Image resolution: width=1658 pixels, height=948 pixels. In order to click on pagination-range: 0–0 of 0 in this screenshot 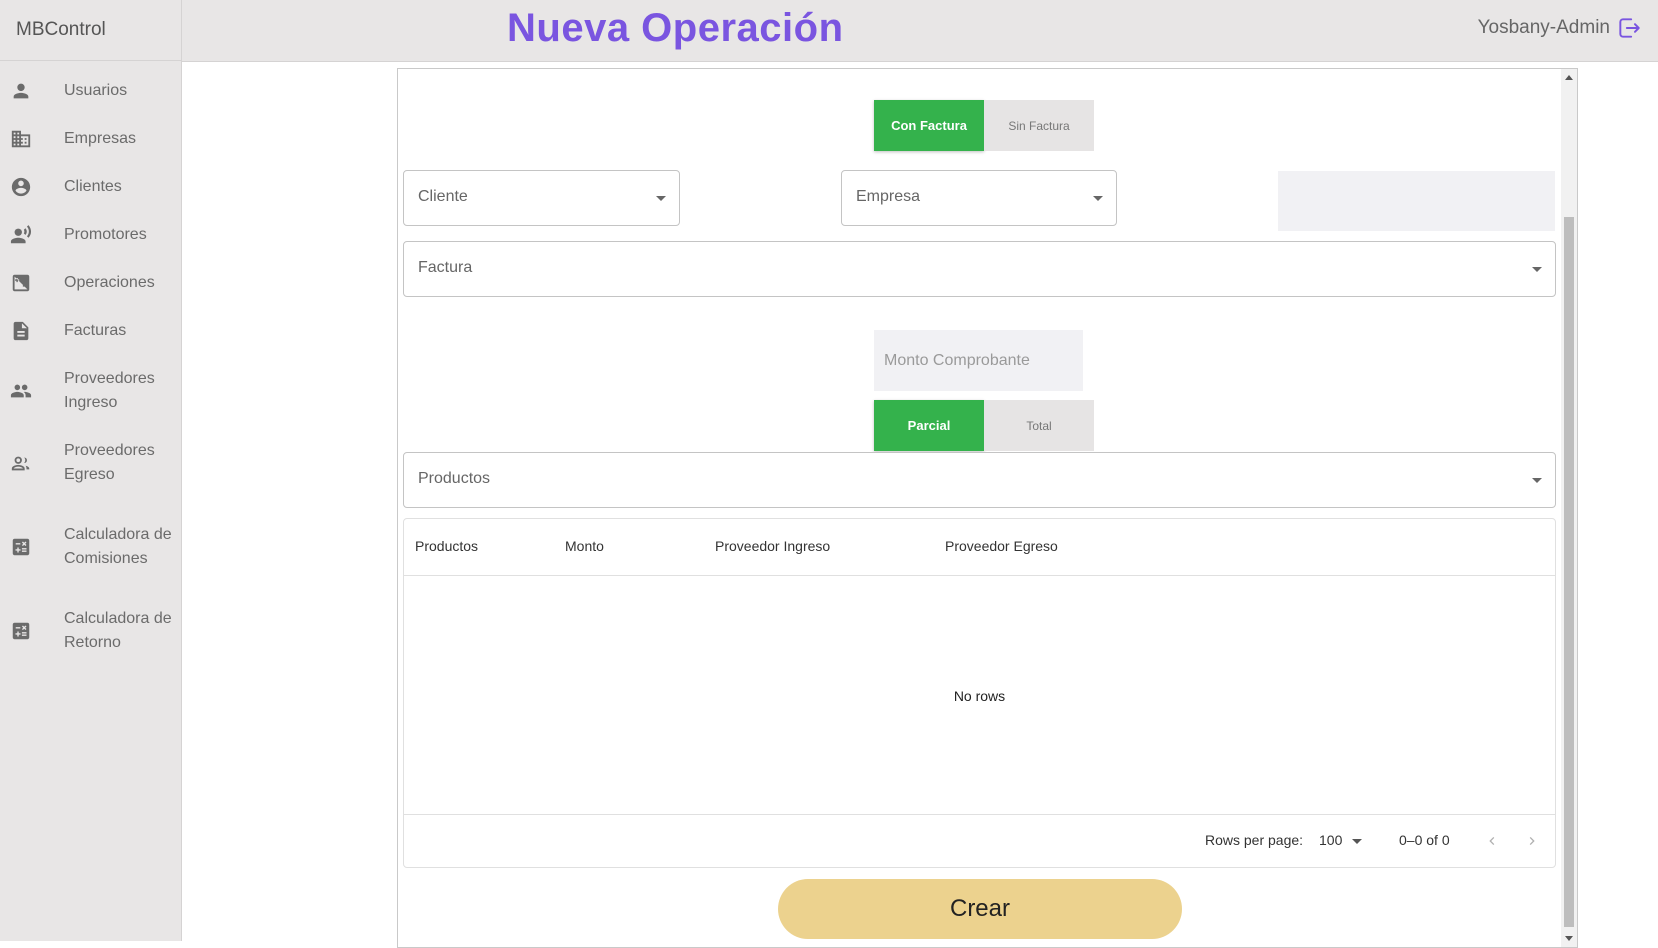, I will do `click(1424, 840)`.